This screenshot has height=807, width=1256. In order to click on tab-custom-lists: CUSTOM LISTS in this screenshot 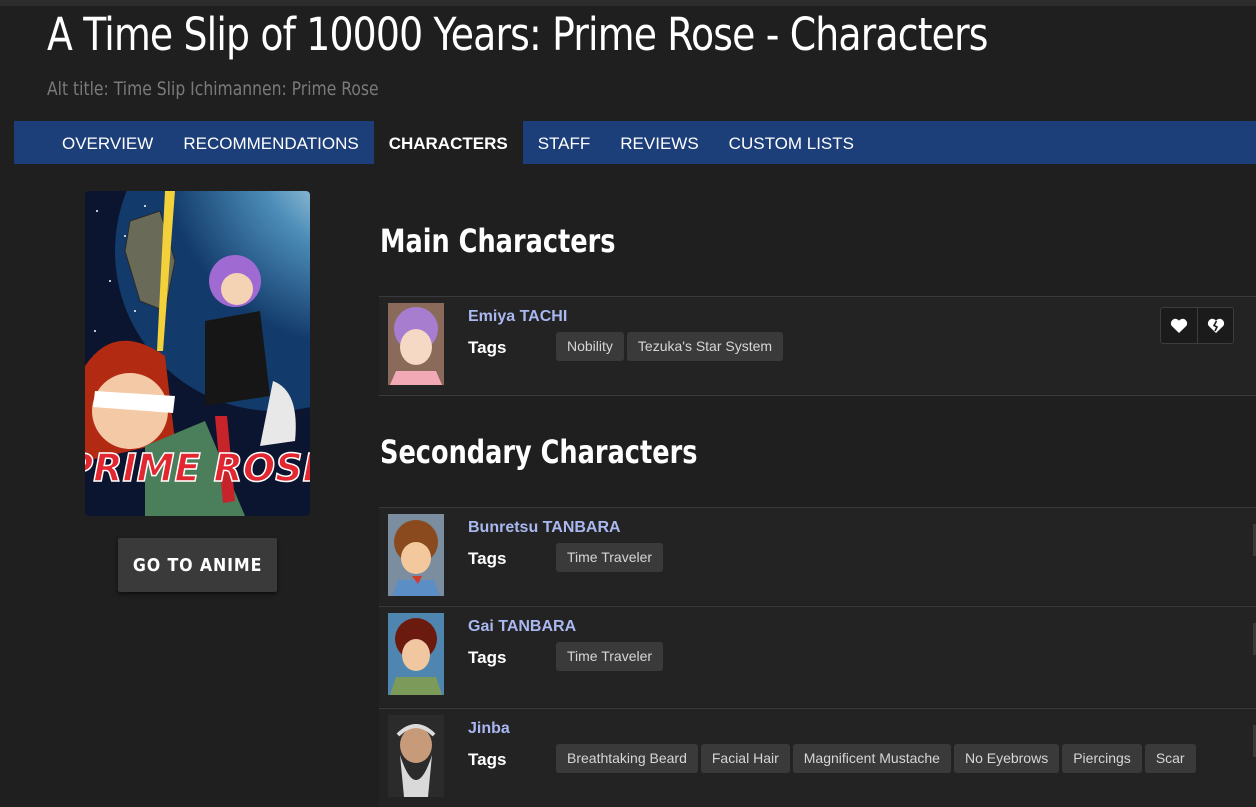, I will do `click(791, 142)`.